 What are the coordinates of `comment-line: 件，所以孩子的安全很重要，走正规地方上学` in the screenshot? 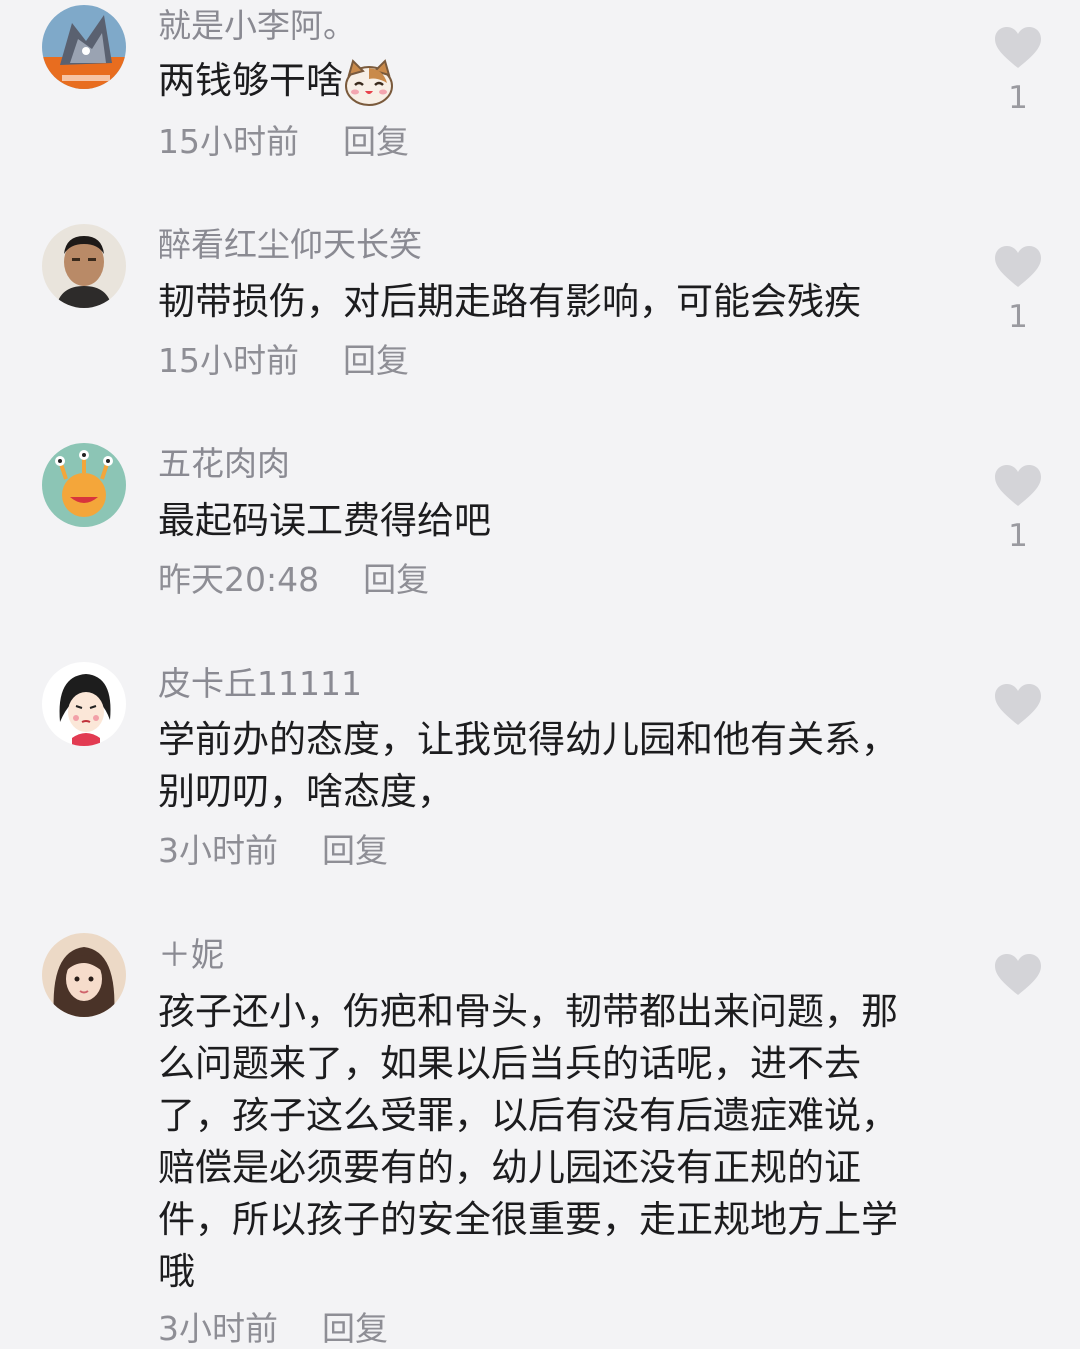 It's located at (528, 1219).